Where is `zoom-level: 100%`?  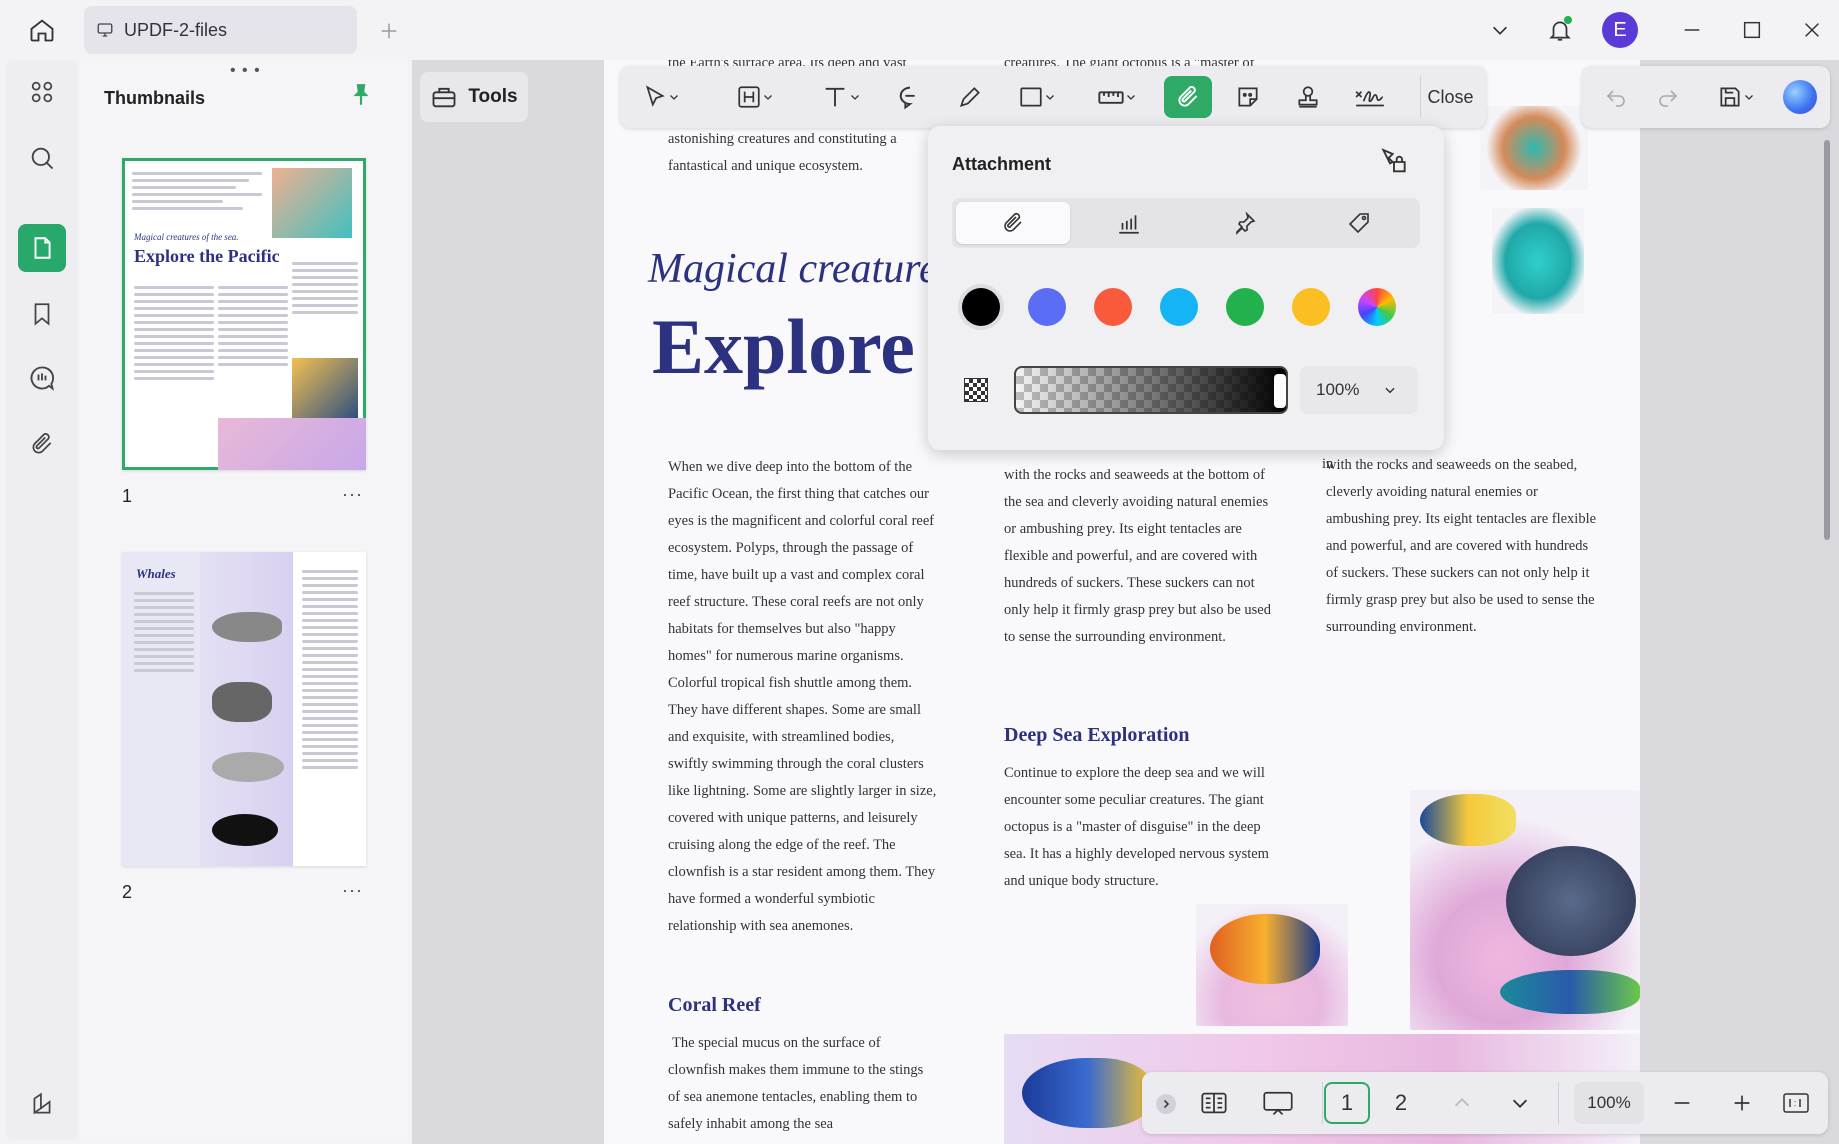
zoom-level: 100% is located at coordinates (1609, 1103).